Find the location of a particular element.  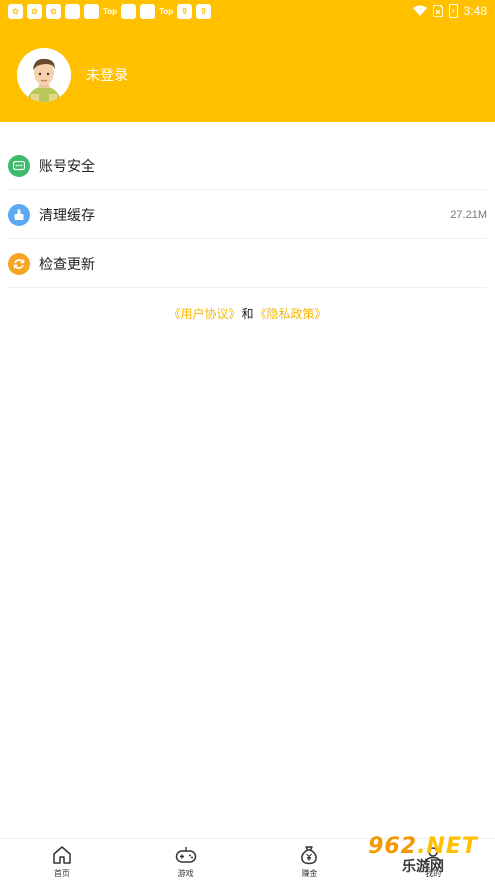

agreement-links: 《用户协议》和《隐私政策》 is located at coordinates (247, 313).